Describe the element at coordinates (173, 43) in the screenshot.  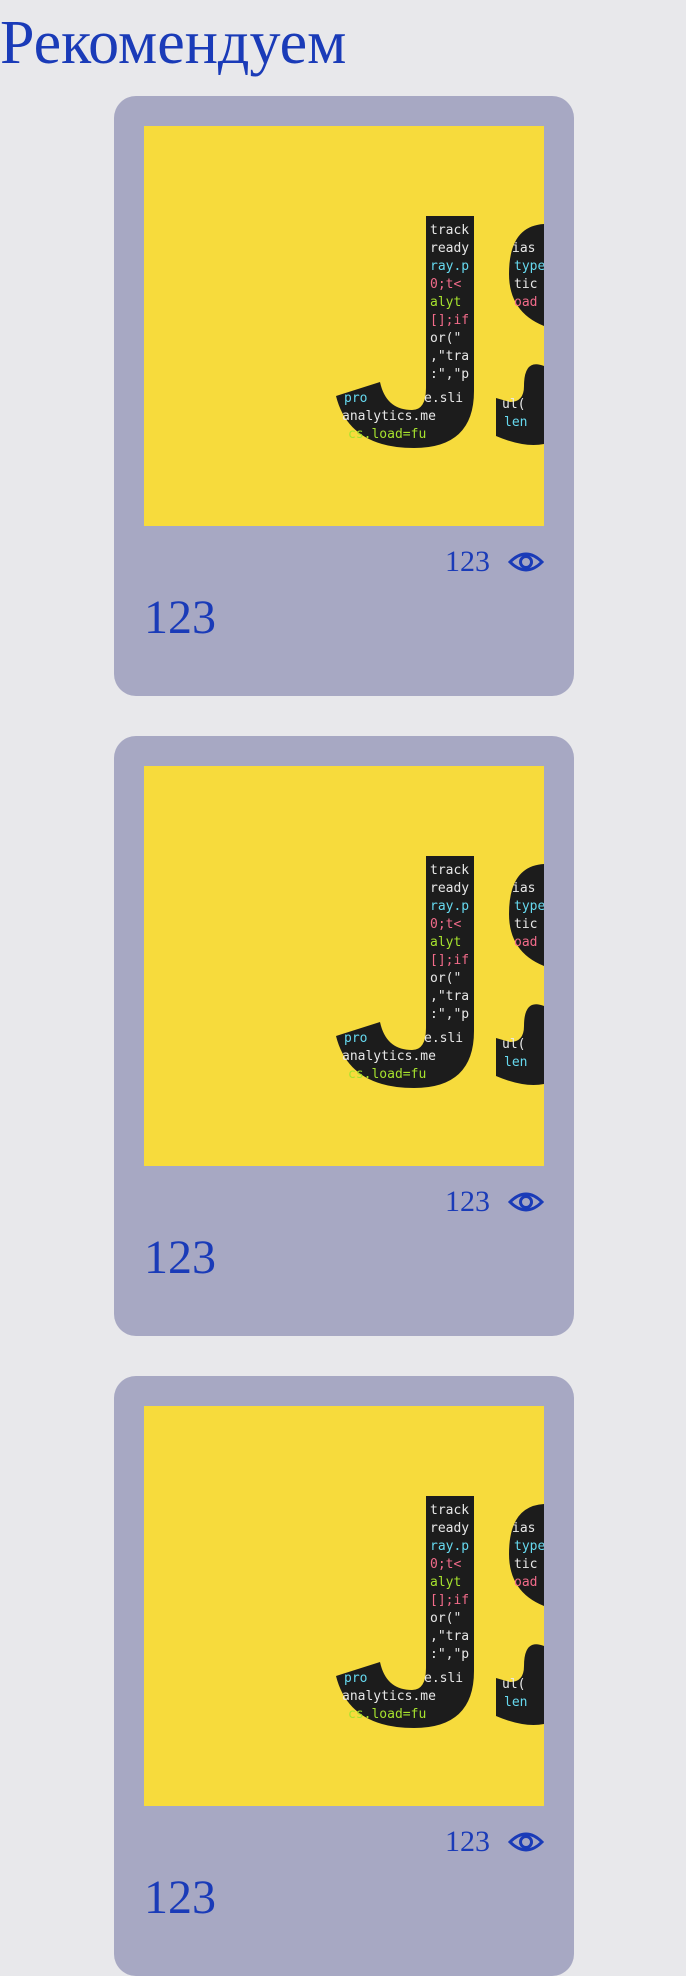
I see `section-title: Рекомендуем` at that location.